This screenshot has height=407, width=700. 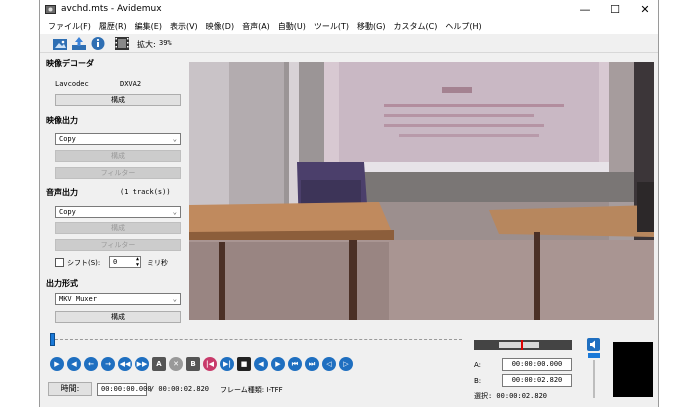 What do you see at coordinates (594, 355) in the screenshot?
I see `volume-slider-thumb` at bounding box center [594, 355].